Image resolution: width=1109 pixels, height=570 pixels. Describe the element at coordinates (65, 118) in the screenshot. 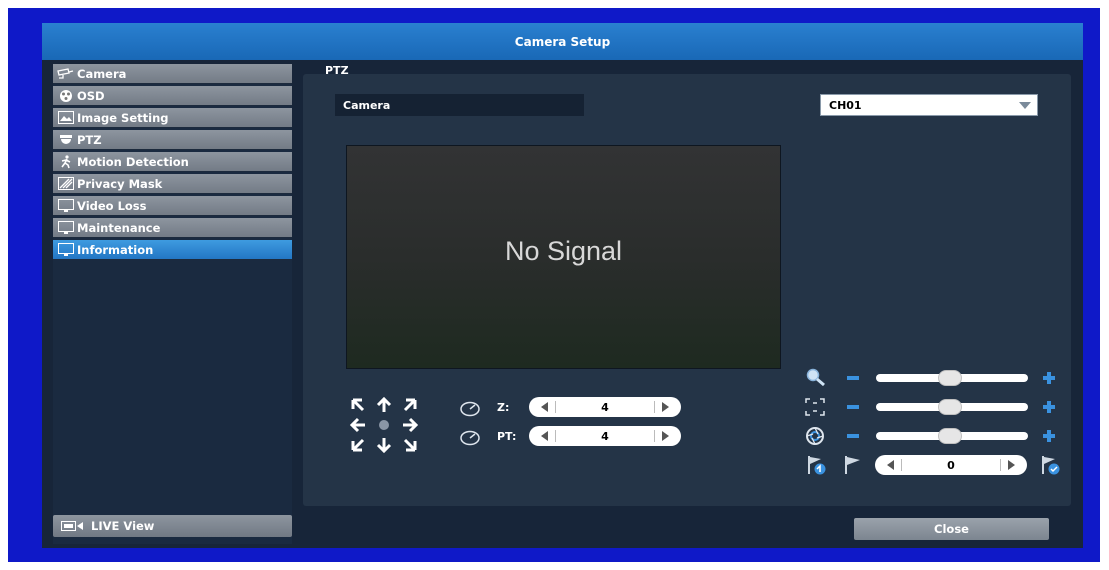

I see `image-icon` at that location.